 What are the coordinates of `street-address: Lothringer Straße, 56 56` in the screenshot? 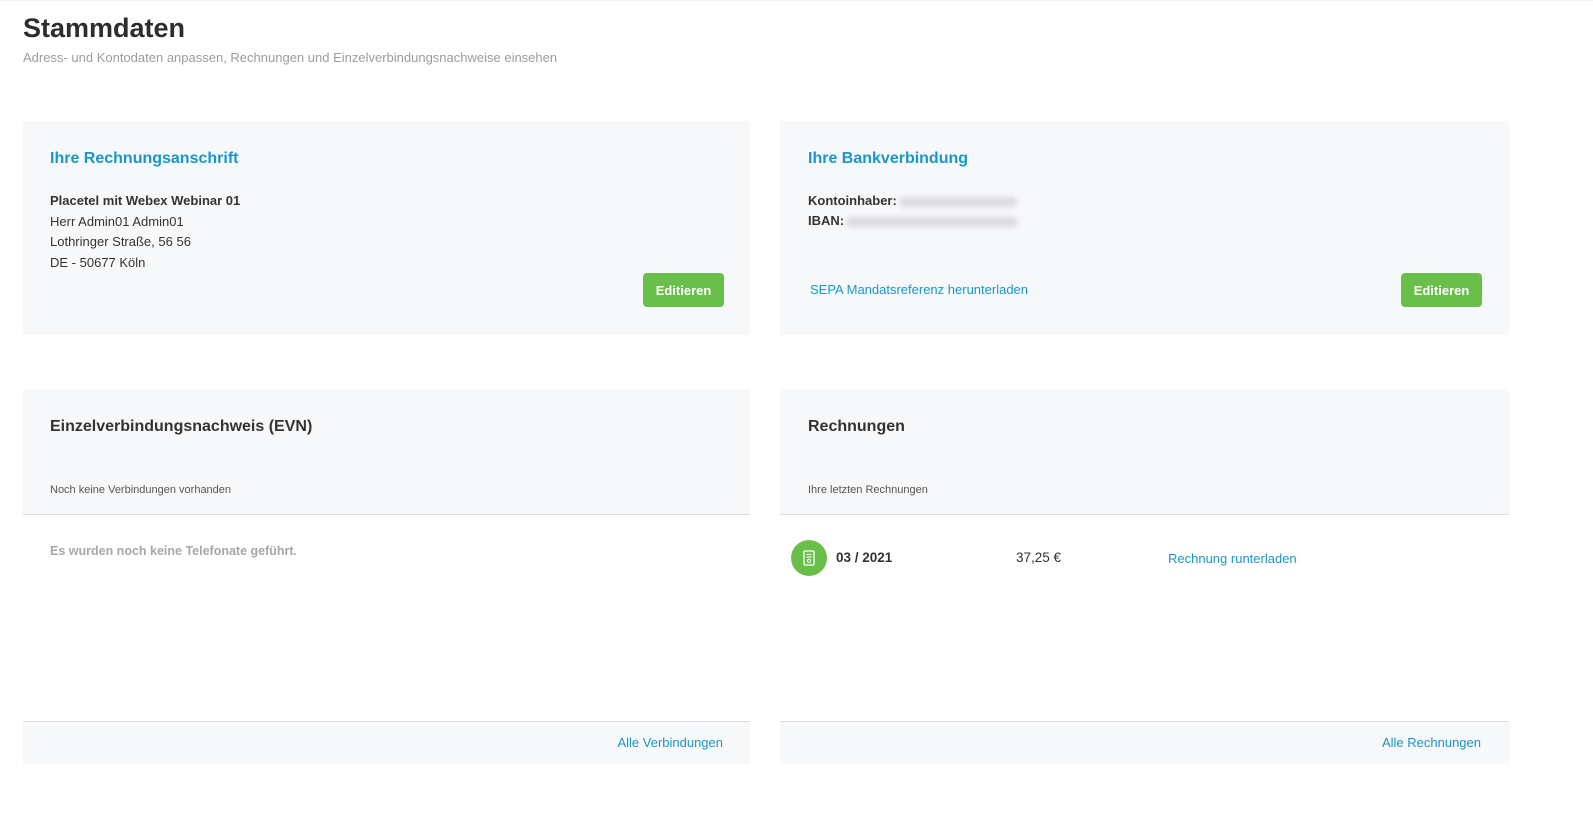 It's located at (120, 241).